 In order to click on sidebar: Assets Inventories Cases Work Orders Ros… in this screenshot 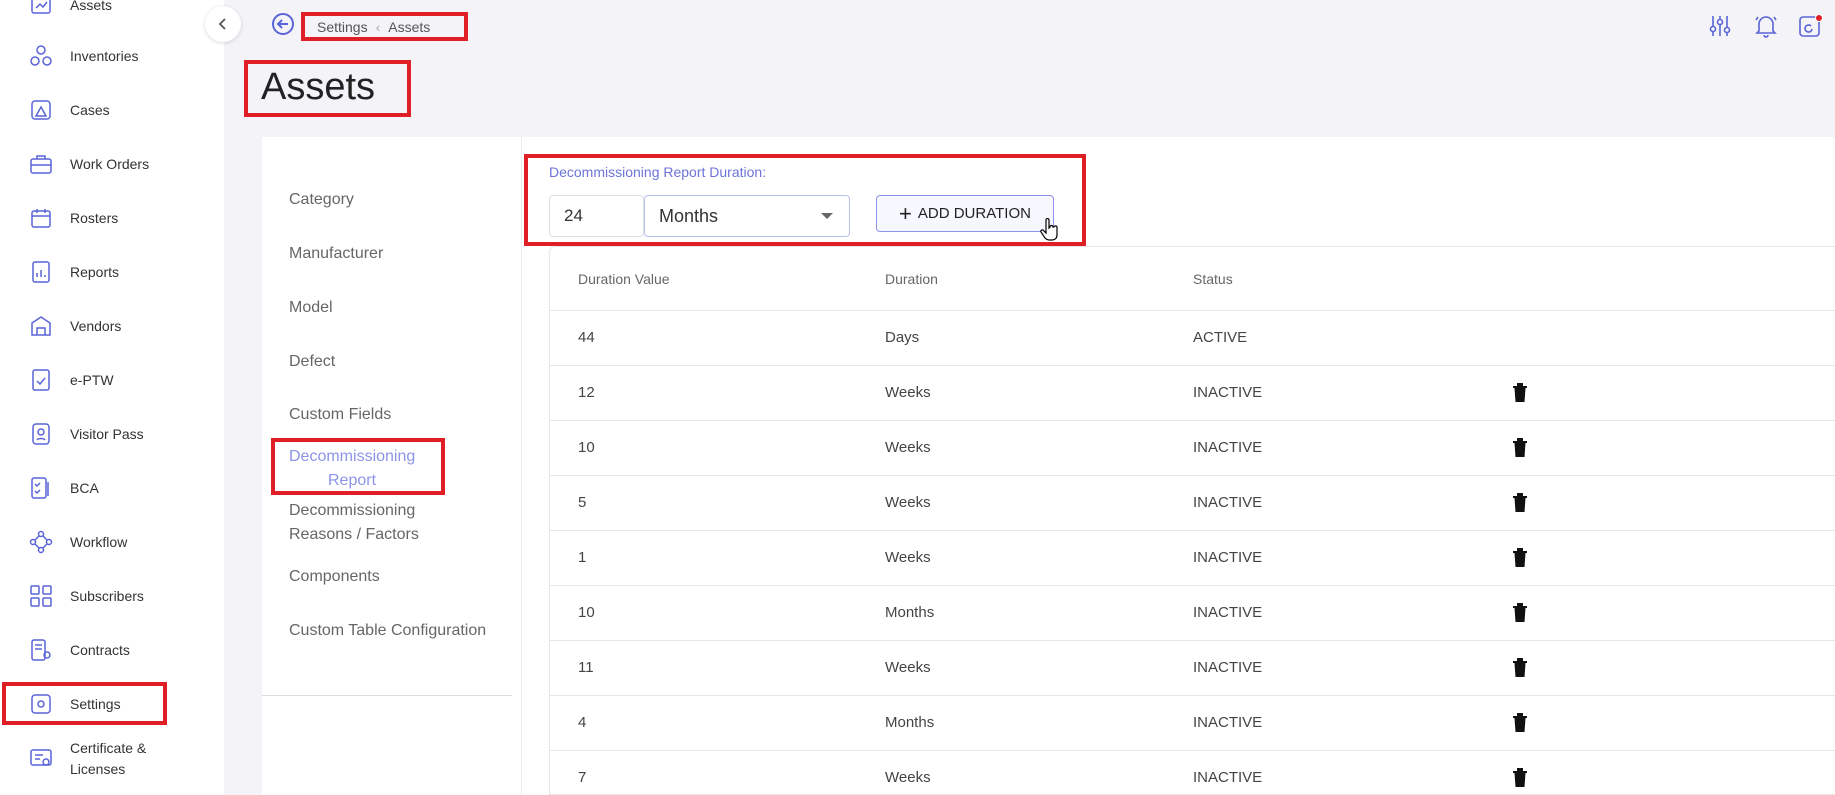, I will do `click(112, 397)`.